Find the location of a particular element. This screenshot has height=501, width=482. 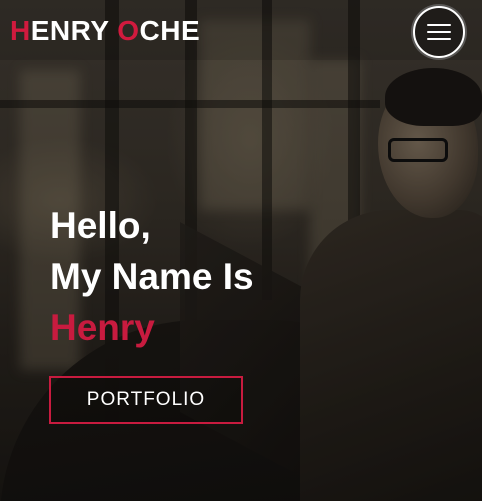

logo-first-initial: H is located at coordinates (20, 30).